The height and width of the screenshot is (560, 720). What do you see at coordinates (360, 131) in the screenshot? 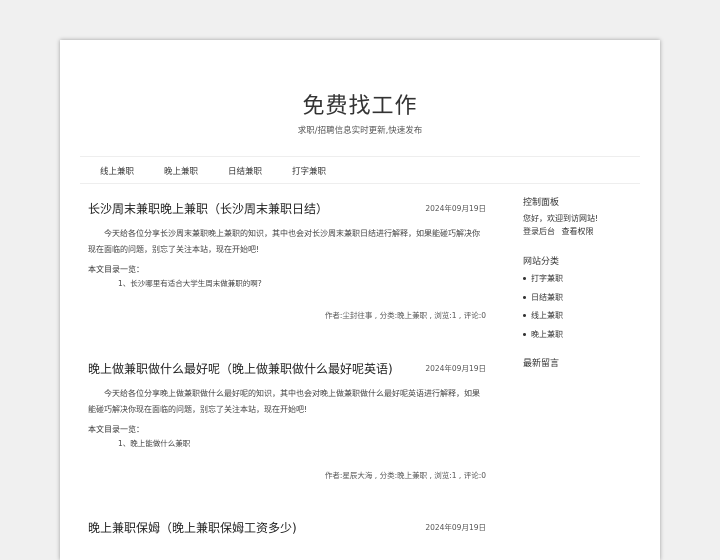
I see `site-description: 求职/招聘信息实时更新,快速发布` at bounding box center [360, 131].